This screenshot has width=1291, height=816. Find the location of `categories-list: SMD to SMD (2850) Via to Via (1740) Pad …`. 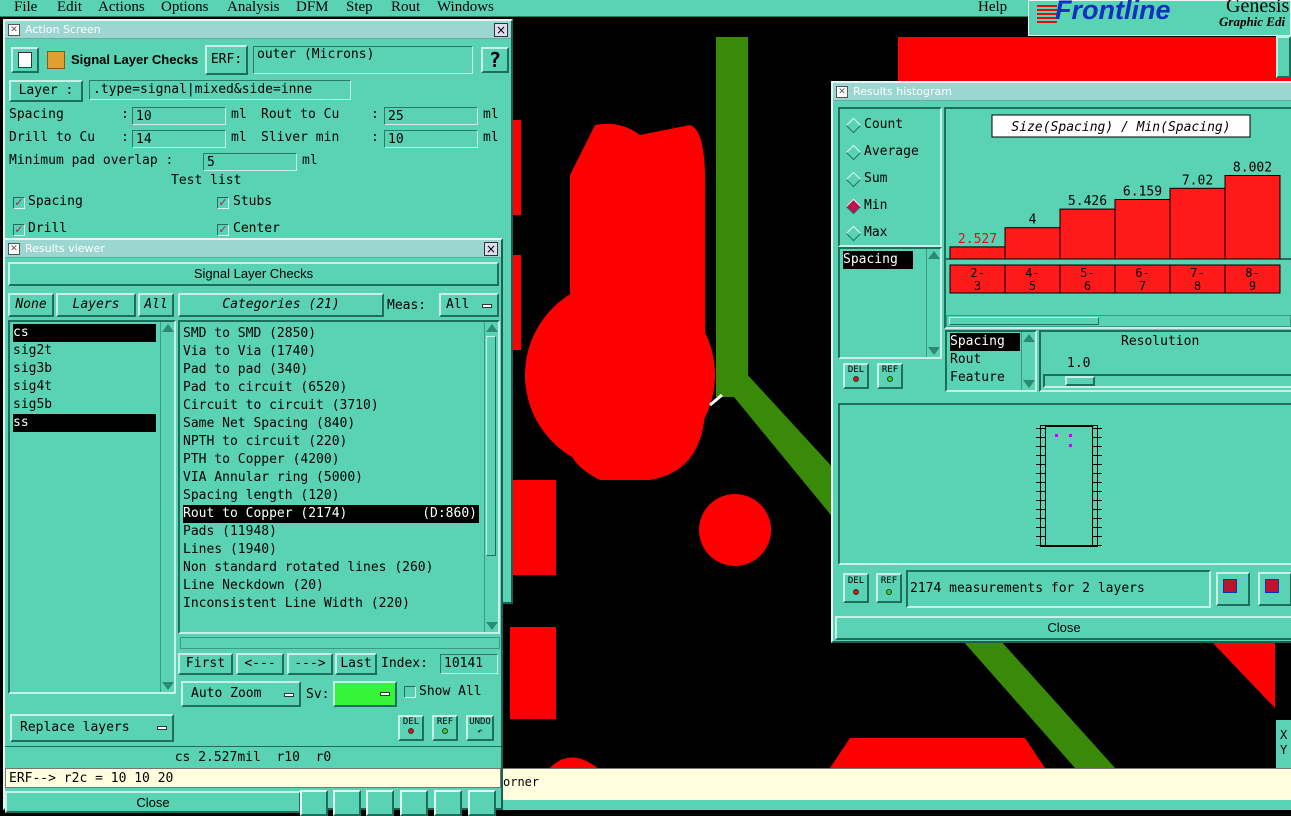

categories-list: SMD to SMD (2850) Via to Via (1740) Pad … is located at coordinates (339, 477).